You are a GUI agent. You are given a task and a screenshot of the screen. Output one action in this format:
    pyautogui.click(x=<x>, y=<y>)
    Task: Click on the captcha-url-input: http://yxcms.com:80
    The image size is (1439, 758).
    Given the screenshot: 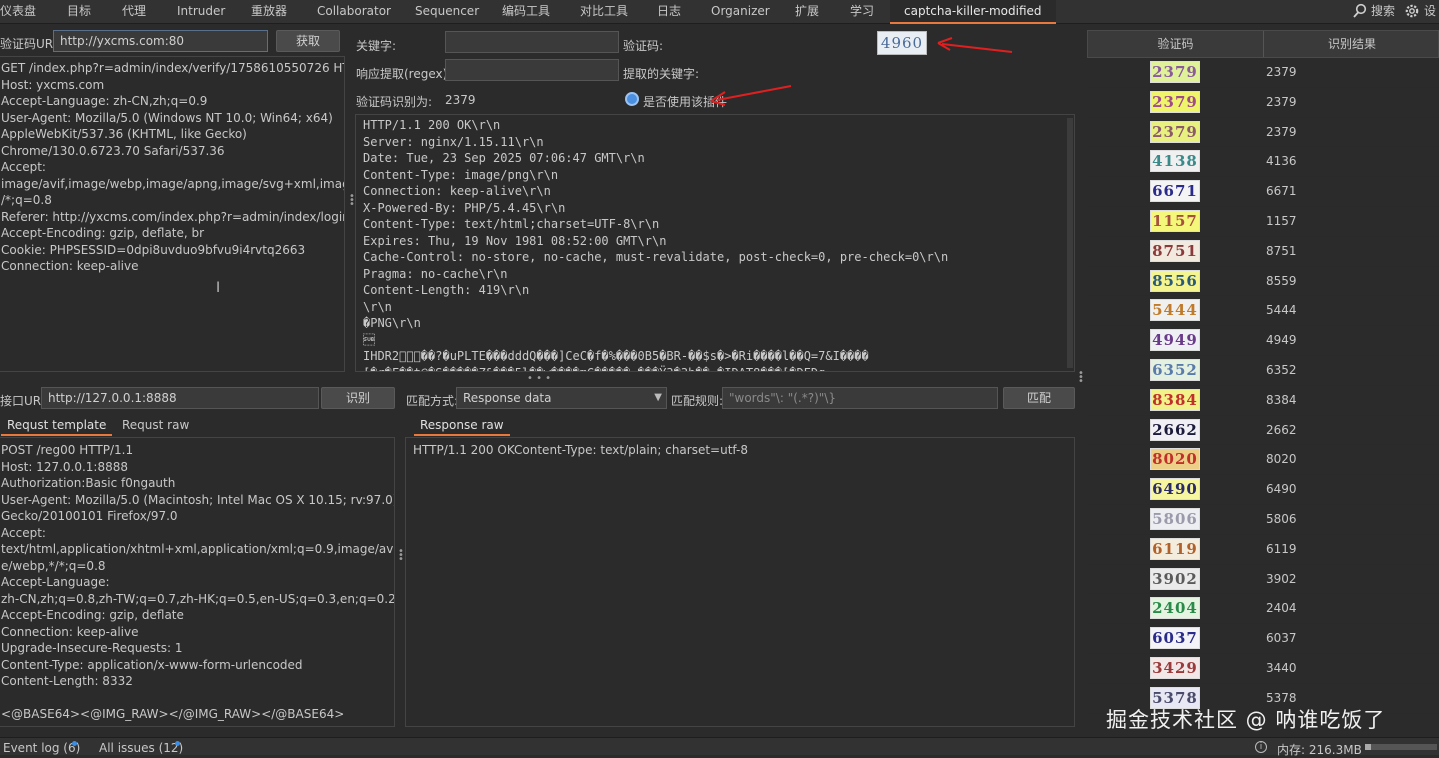 What is the action you would take?
    pyautogui.click(x=160, y=41)
    